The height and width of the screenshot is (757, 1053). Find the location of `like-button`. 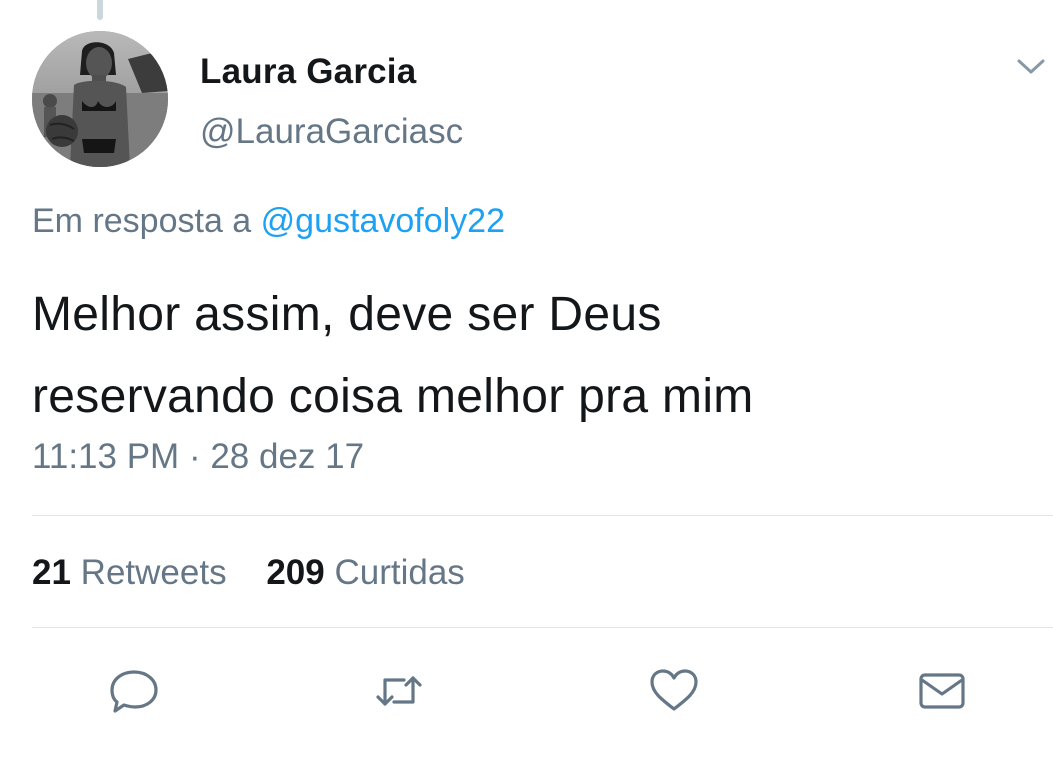

like-button is located at coordinates (674, 691).